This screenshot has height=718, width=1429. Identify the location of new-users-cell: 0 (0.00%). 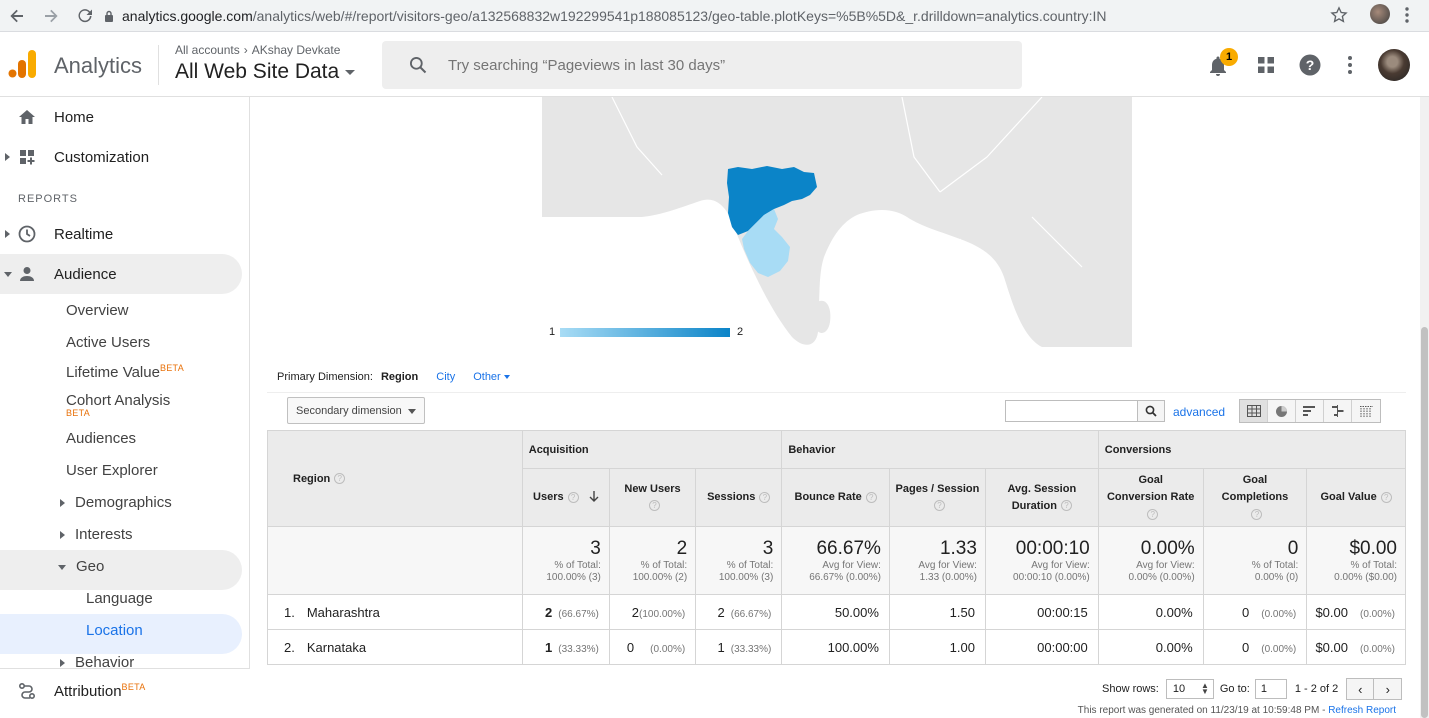
(652, 647).